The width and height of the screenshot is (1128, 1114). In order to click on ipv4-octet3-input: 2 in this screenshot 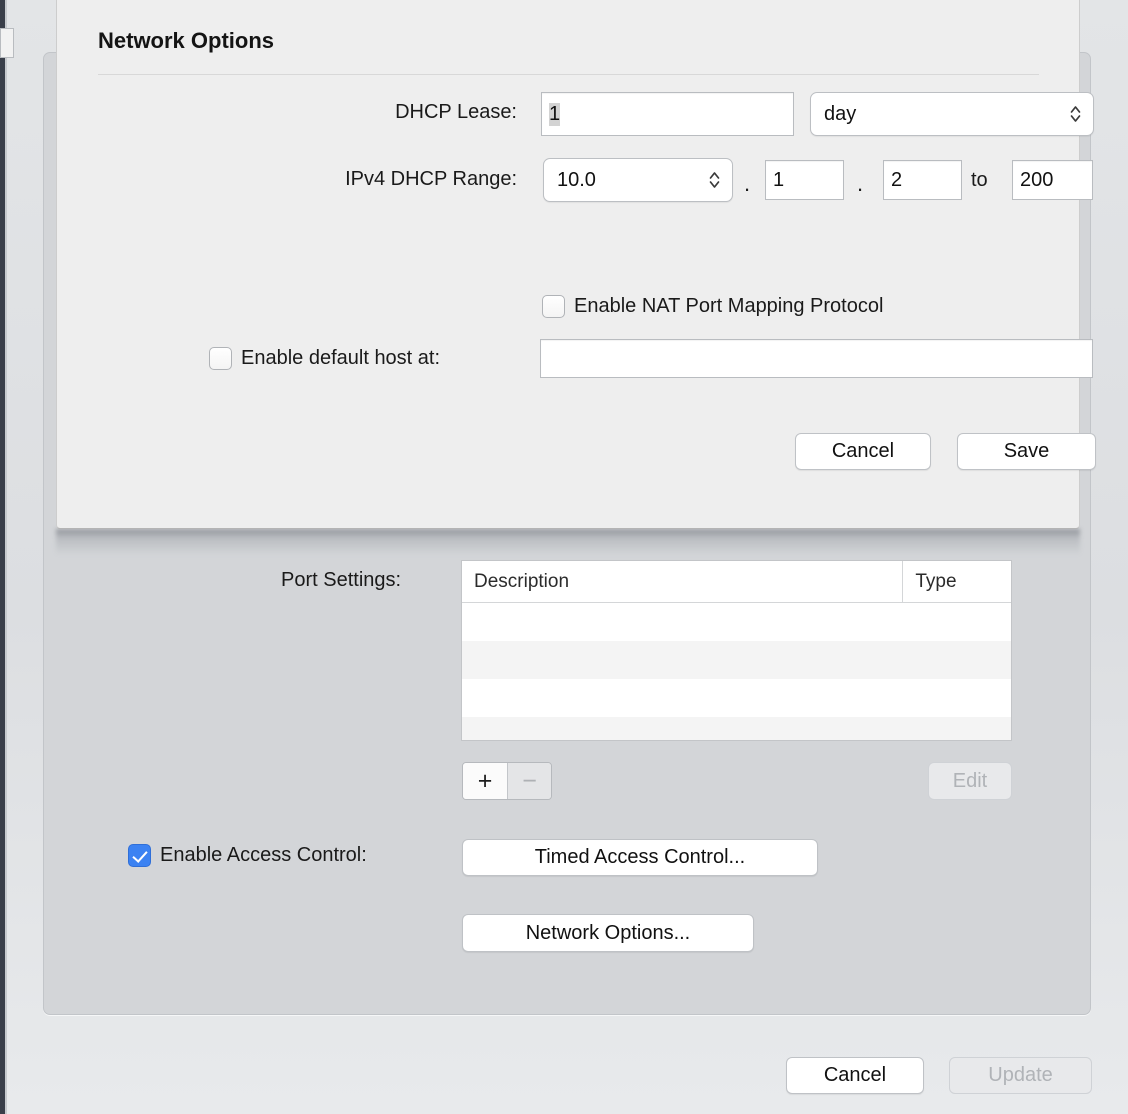, I will do `click(922, 180)`.